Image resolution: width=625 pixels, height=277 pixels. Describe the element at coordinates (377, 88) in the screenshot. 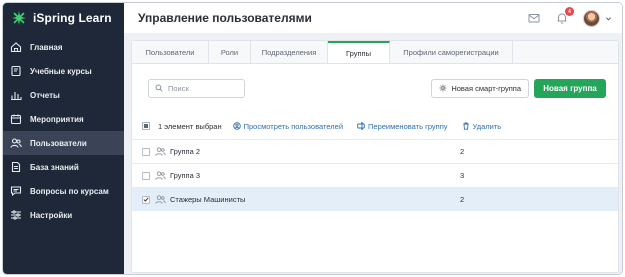

I see `toolbar: Новая смарт-группа Новая группа` at that location.